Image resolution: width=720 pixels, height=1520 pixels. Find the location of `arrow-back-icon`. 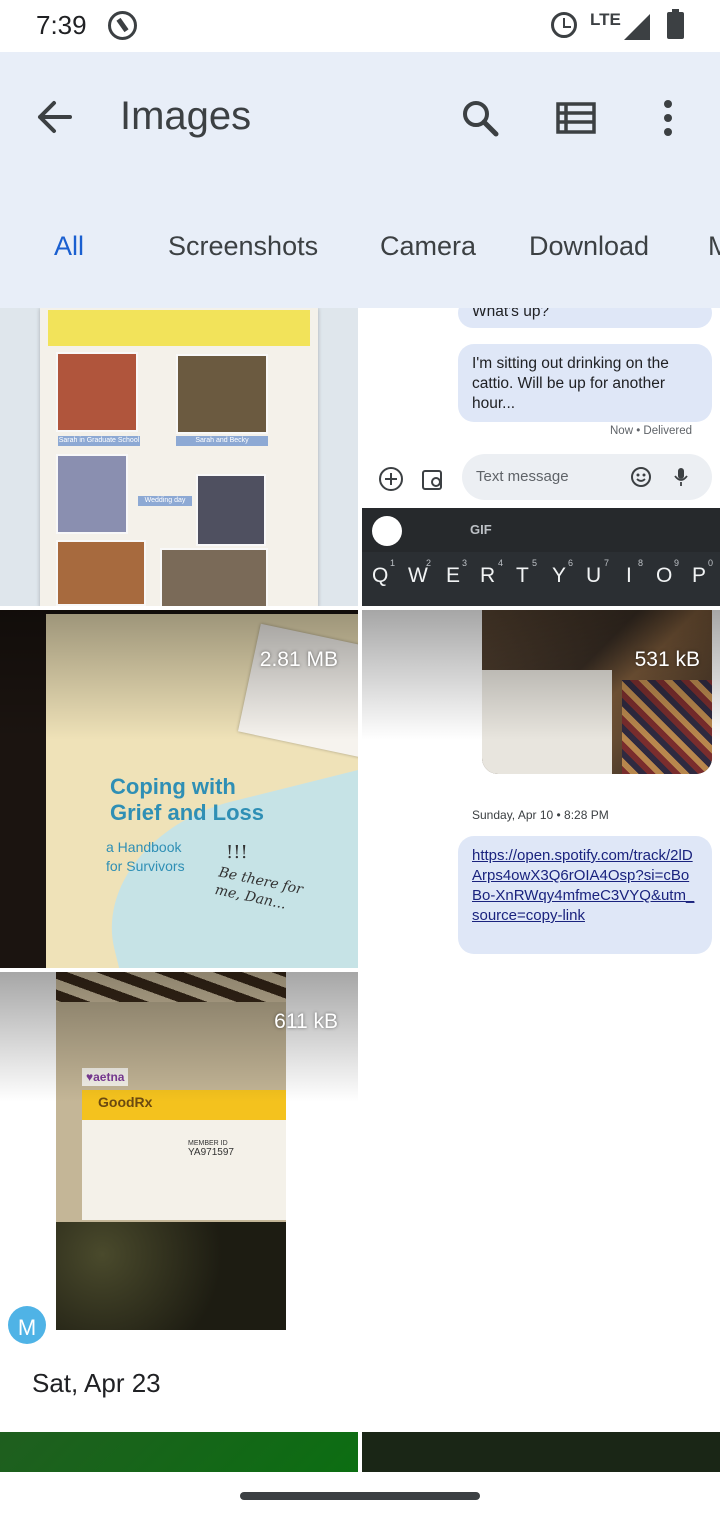

arrow-back-icon is located at coordinates (55, 117).